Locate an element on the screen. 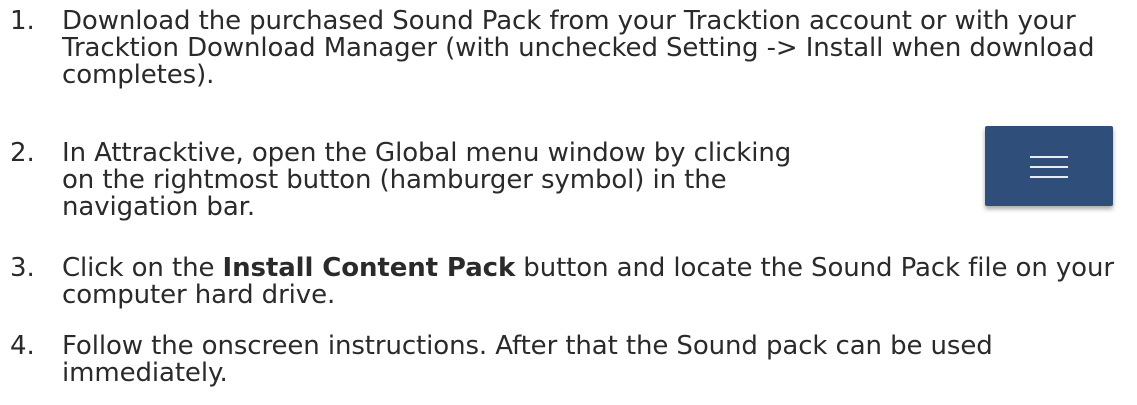 The height and width of the screenshot is (405, 1137). step-number: 2. is located at coordinates (22, 153).